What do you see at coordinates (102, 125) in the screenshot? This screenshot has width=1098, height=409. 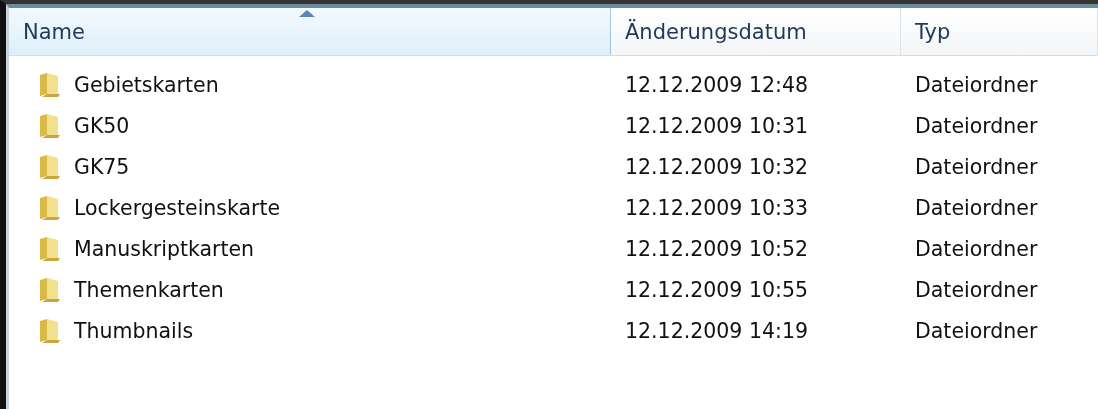 I see `file-name: GK50` at bounding box center [102, 125].